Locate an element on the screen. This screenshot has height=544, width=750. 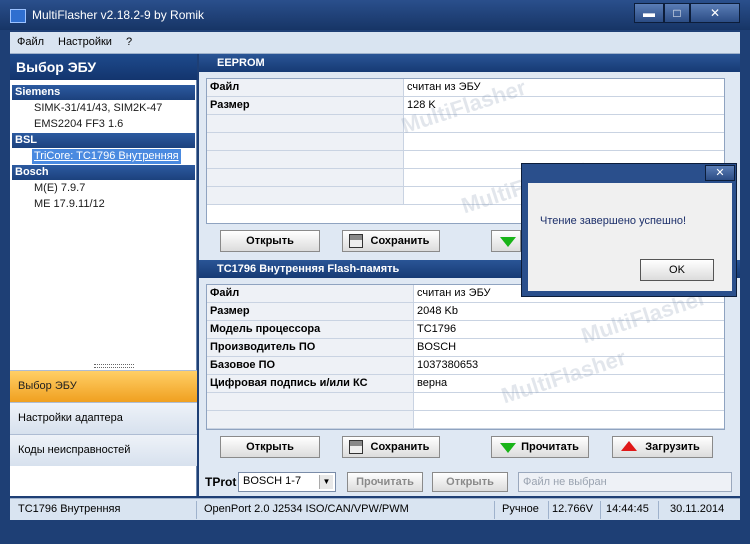
flash-read-button: Прочитать is located at coordinates (540, 447).